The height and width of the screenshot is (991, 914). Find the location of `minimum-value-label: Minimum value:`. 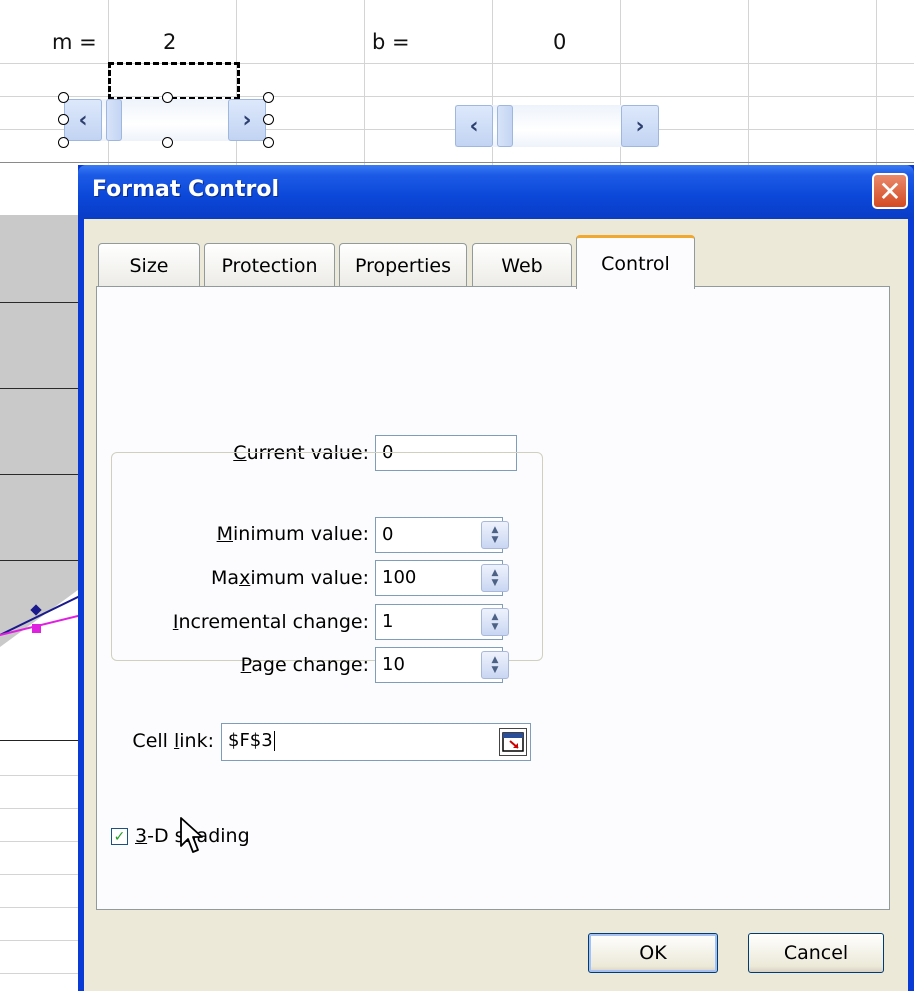

minimum-value-label: Minimum value: is located at coordinates (233, 534).